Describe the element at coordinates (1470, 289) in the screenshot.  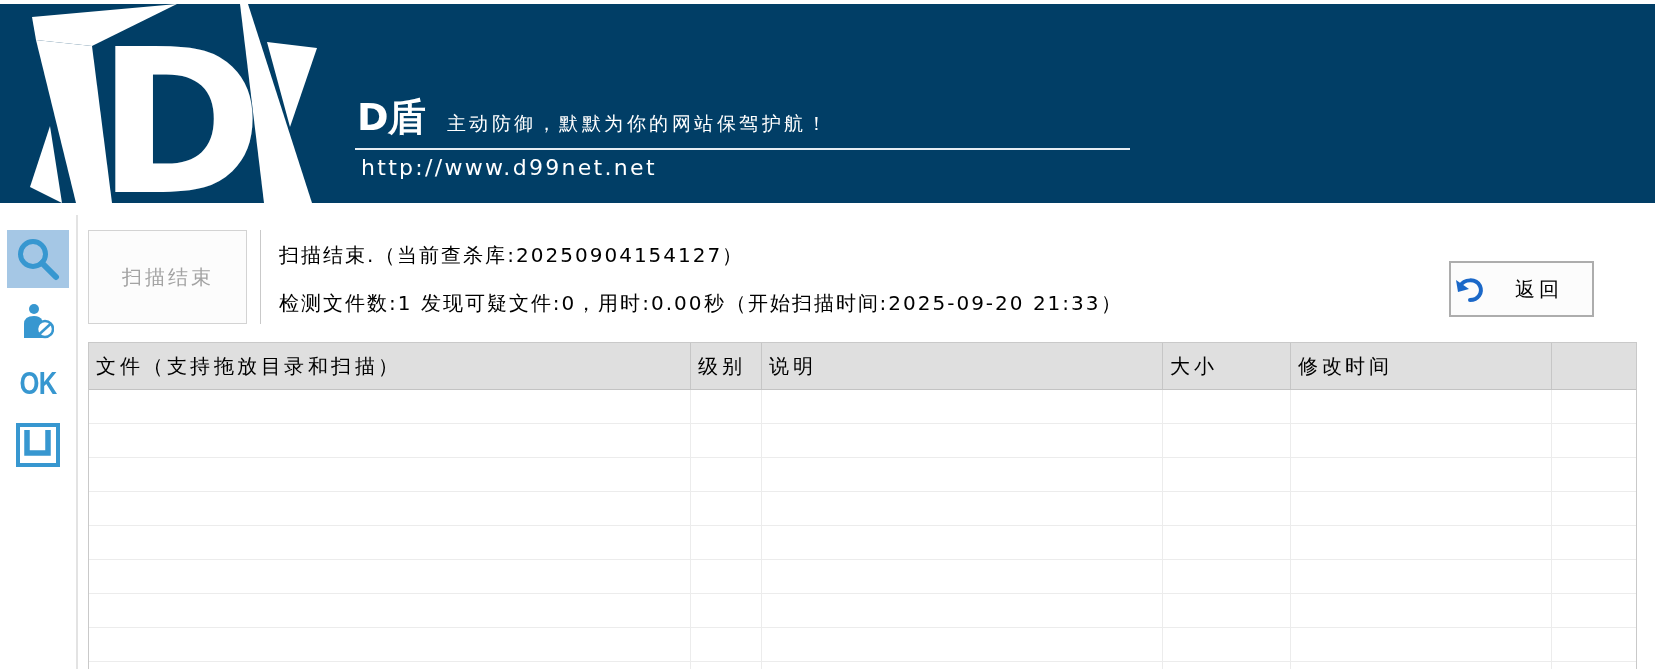
I see `undo-arrow-icon` at that location.